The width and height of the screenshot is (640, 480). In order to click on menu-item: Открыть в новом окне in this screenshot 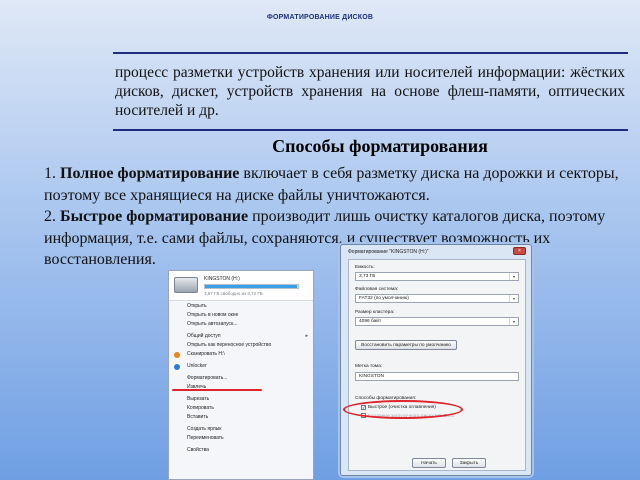, I will do `click(241, 315)`.